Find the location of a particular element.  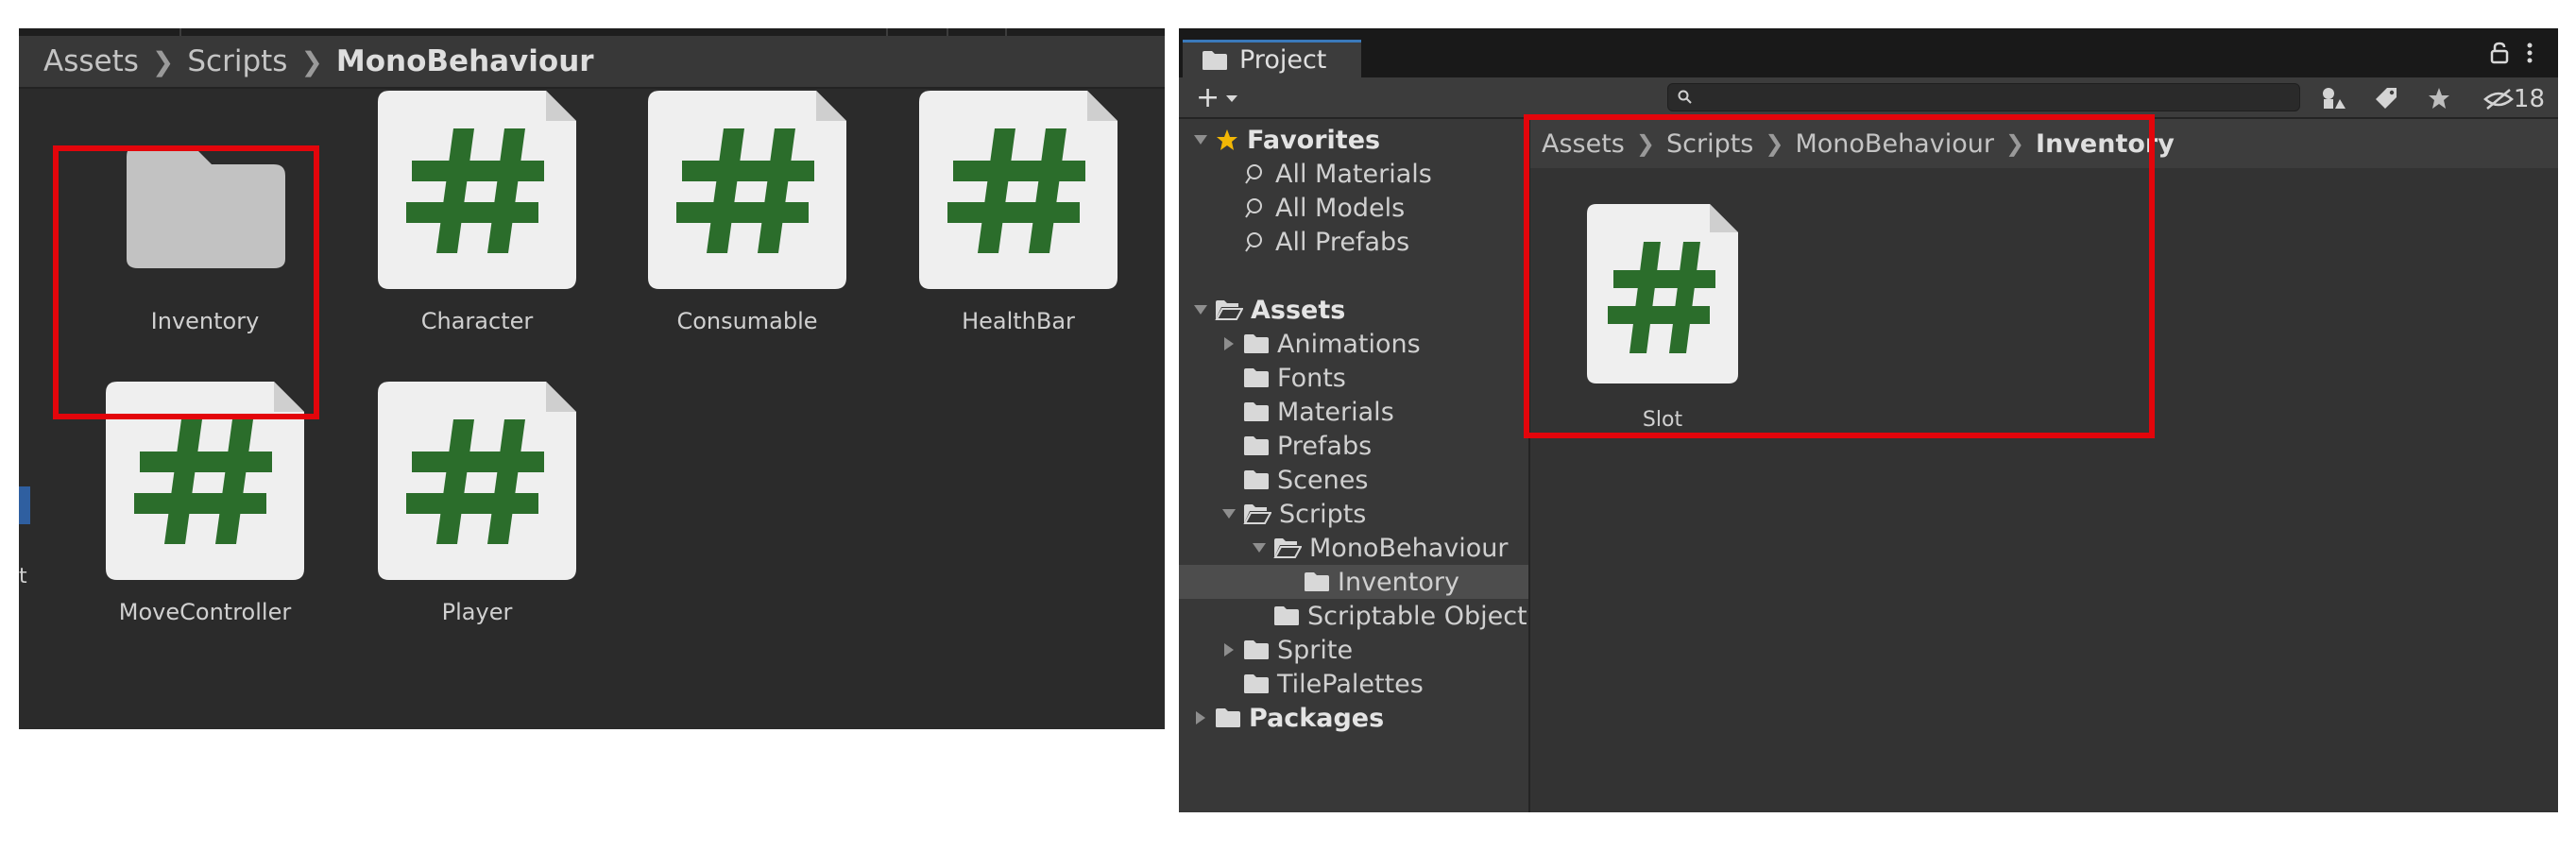

filter-by-type-button is located at coordinates (2333, 98).